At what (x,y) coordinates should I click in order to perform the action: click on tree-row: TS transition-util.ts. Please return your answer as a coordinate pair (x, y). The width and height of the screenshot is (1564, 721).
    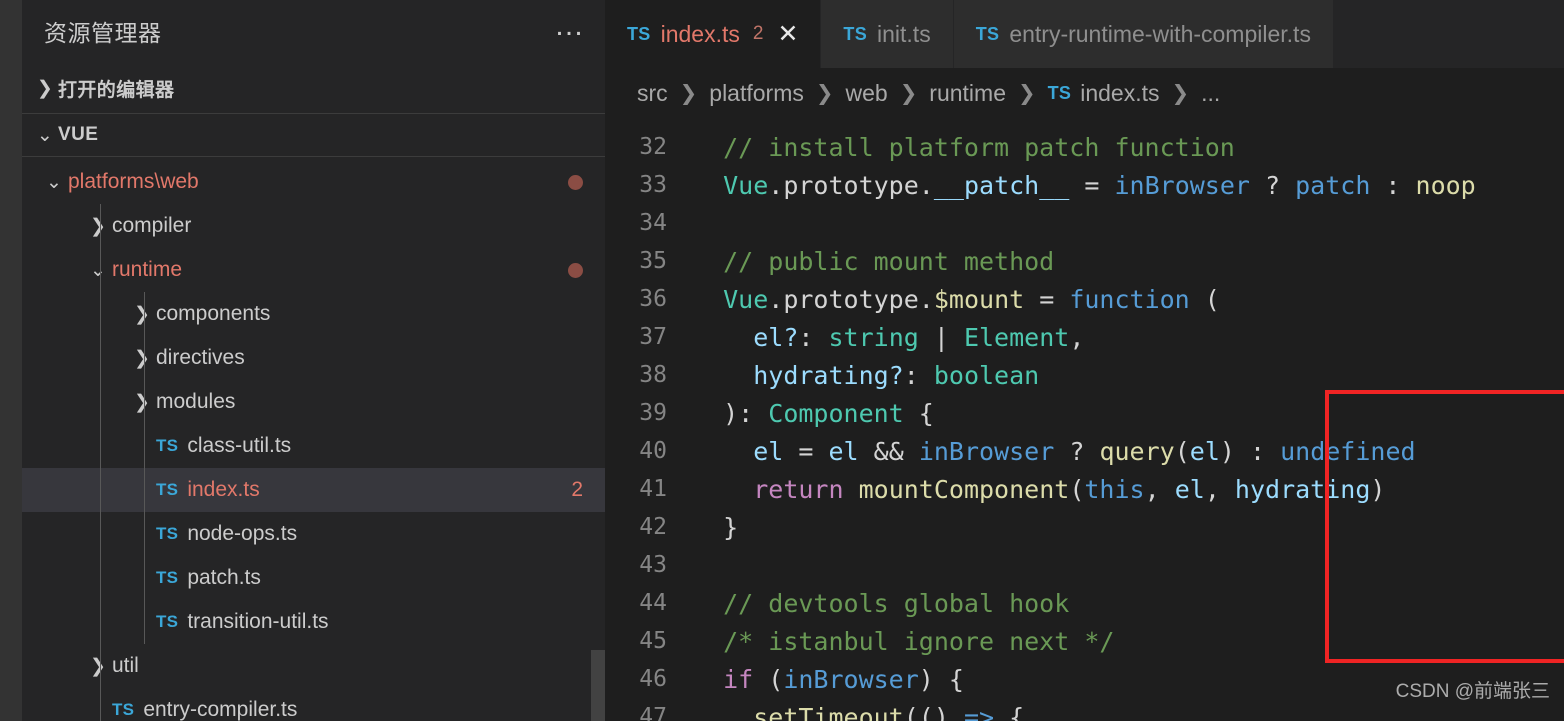
    Looking at the image, I should click on (313, 622).